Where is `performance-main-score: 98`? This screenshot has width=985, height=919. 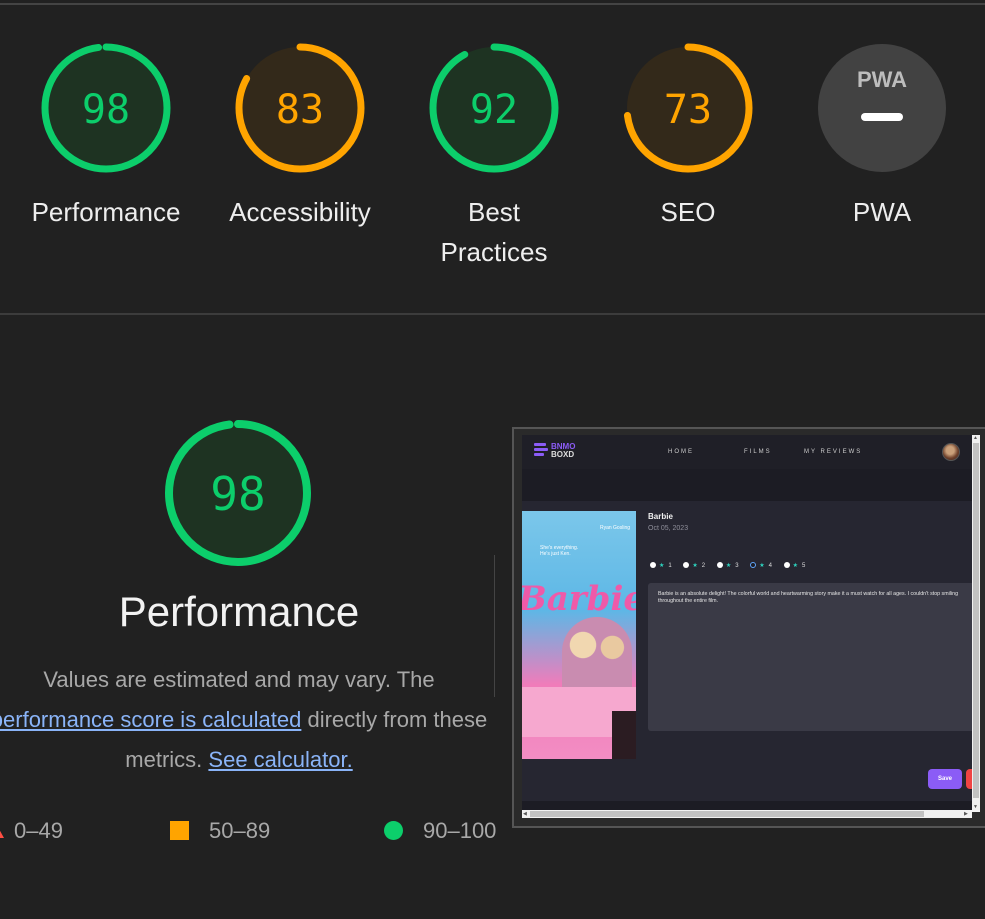 performance-main-score: 98 is located at coordinates (237, 494).